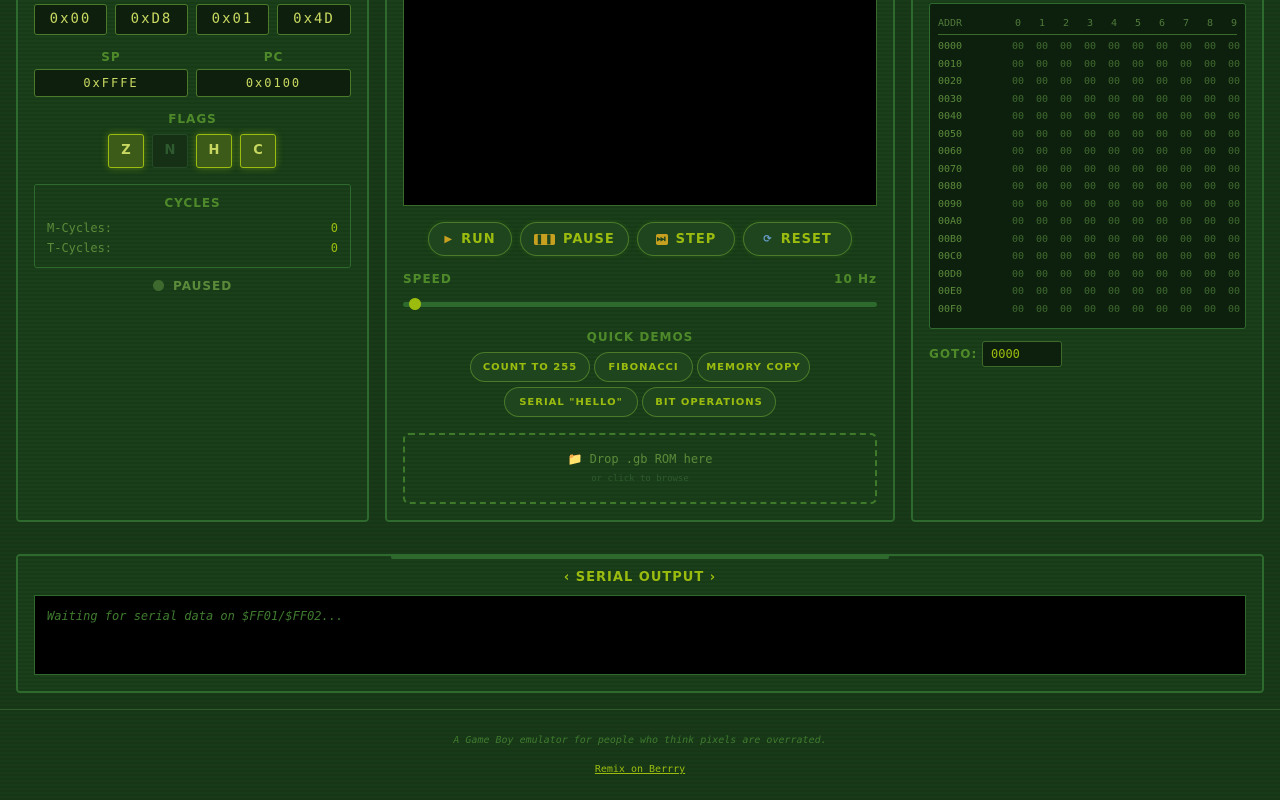 This screenshot has width=1280, height=800. I want to click on rom-drop-zone: 📁 Drop .gb ROM here or click to browse, so click(640, 468).